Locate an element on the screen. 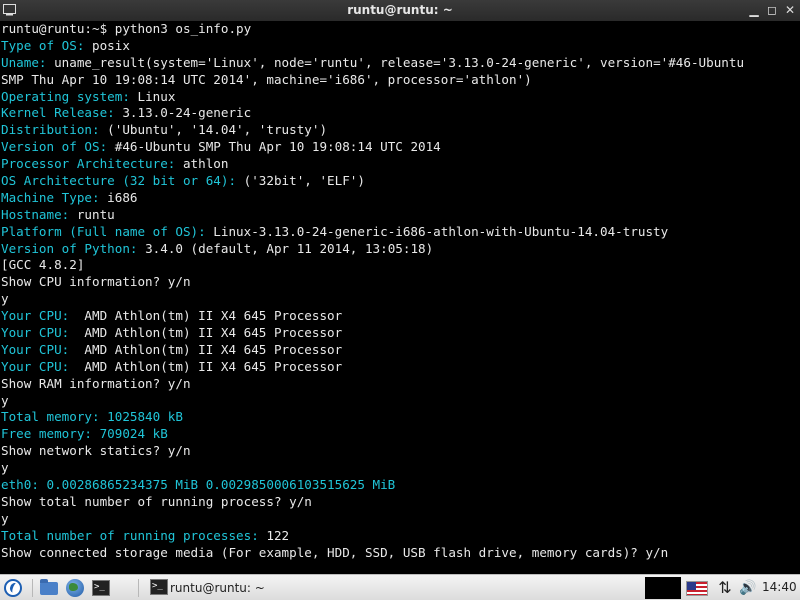 Image resolution: width=800 pixels, height=600 pixels. terminal-line-label: Kernel Release: is located at coordinates (58, 113).